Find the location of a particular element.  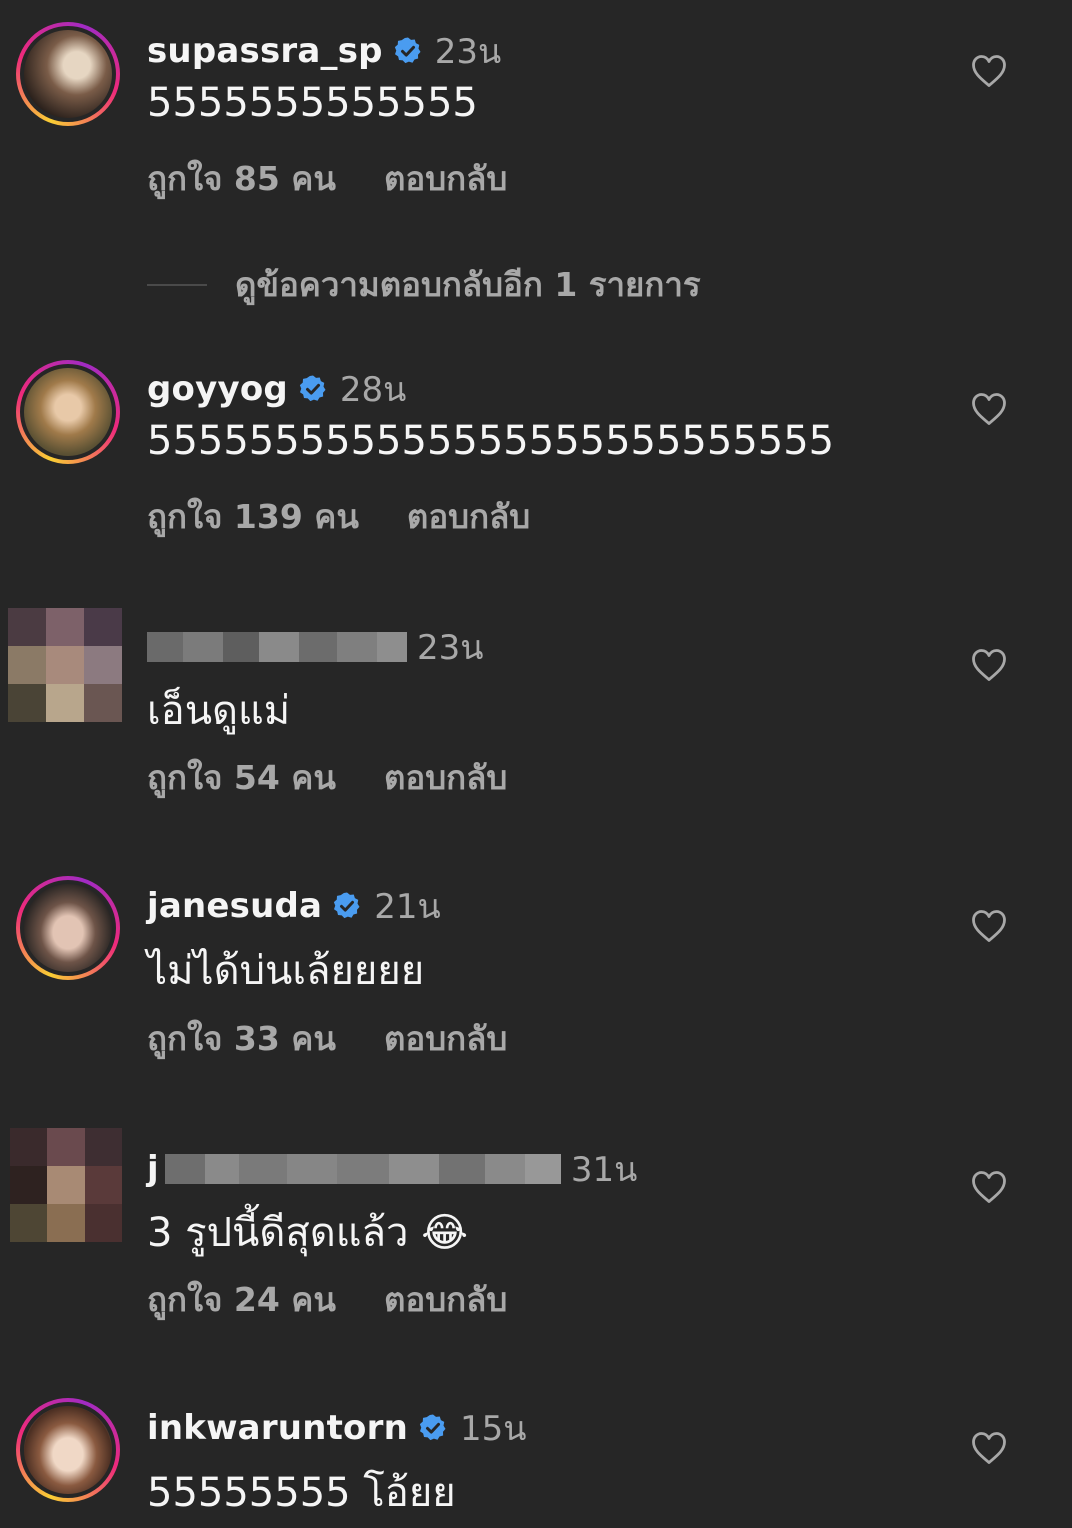

comment-username: inkwaruntorn is located at coordinates (277, 1428).